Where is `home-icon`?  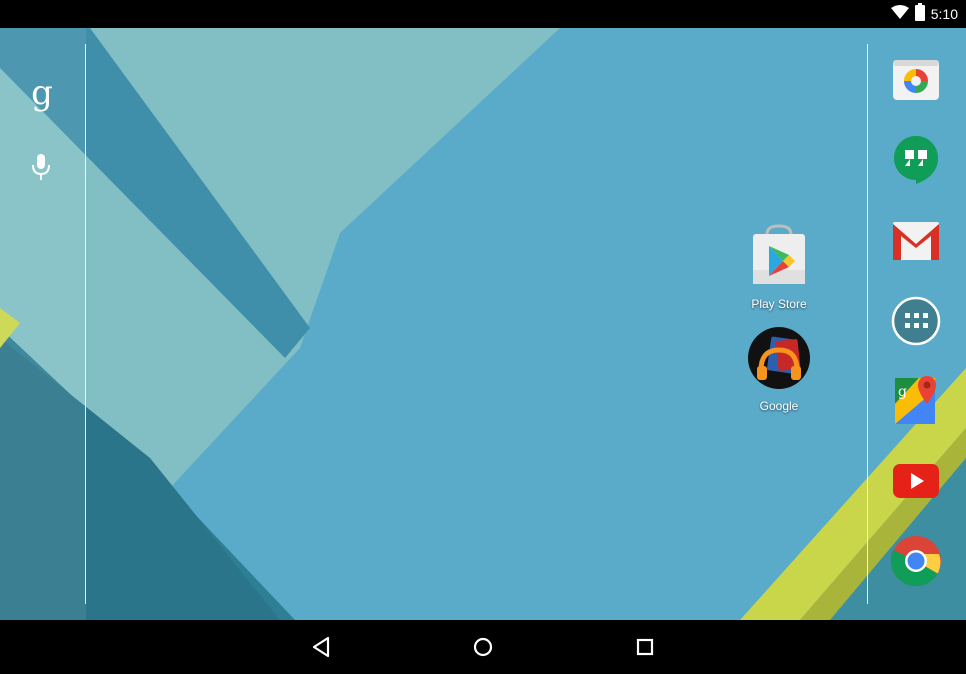 home-icon is located at coordinates (483, 647).